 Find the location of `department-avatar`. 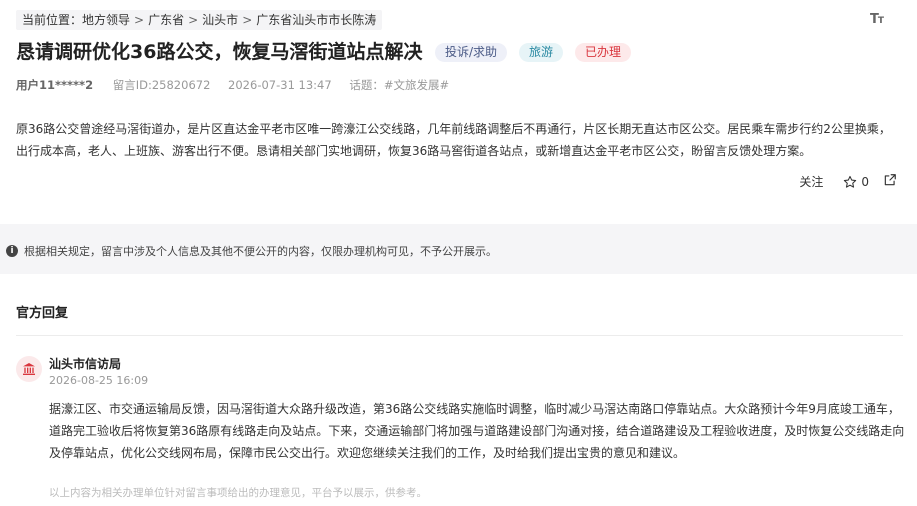

department-avatar is located at coordinates (29, 369).